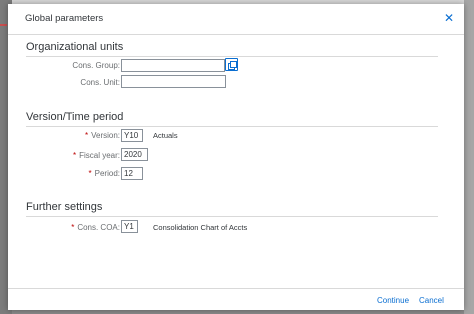 This screenshot has width=474, height=314. Describe the element at coordinates (134, 154) in the screenshot. I see `fiscal-year-input` at that location.